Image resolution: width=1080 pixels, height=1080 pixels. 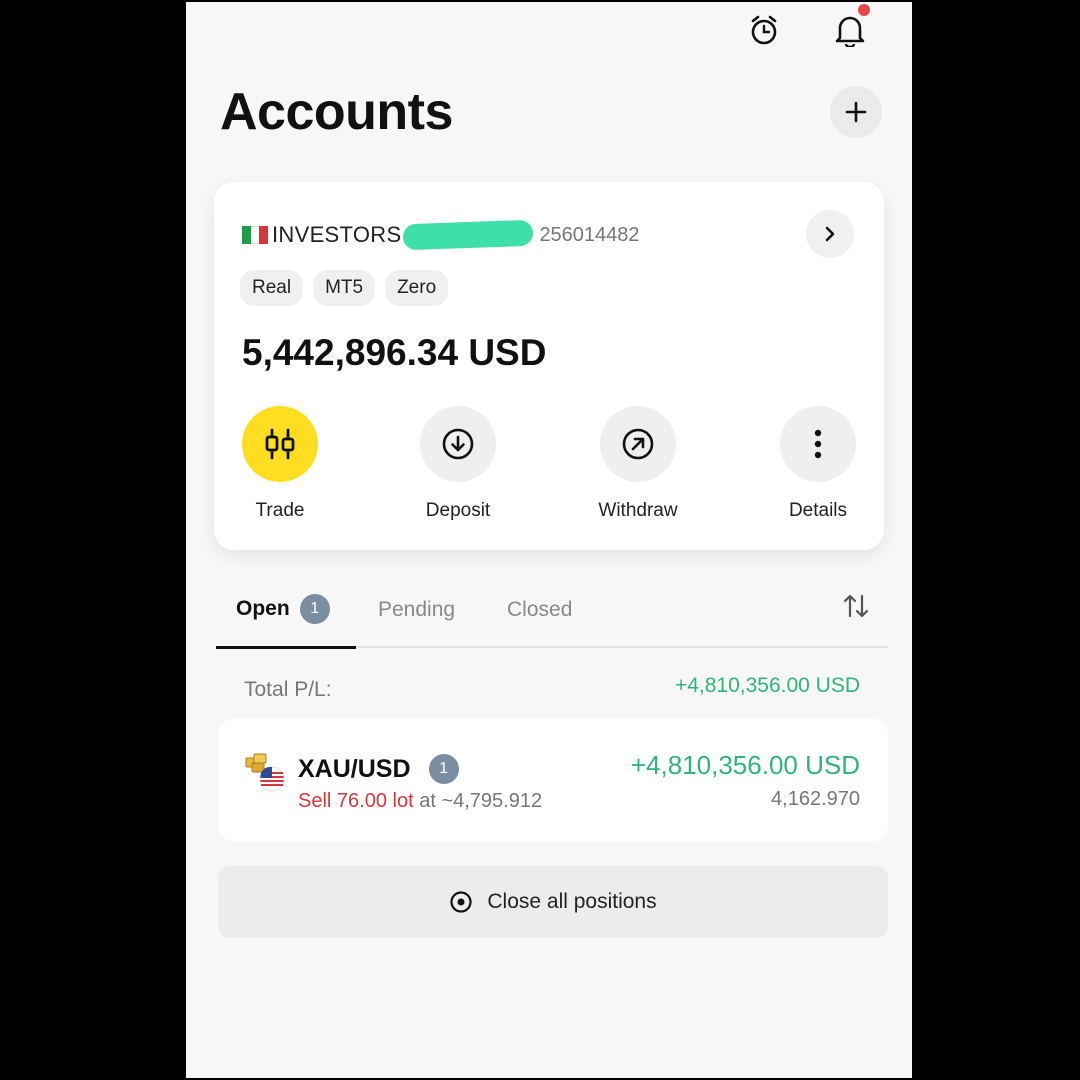 I want to click on trade-button: Trade, so click(x=280, y=464).